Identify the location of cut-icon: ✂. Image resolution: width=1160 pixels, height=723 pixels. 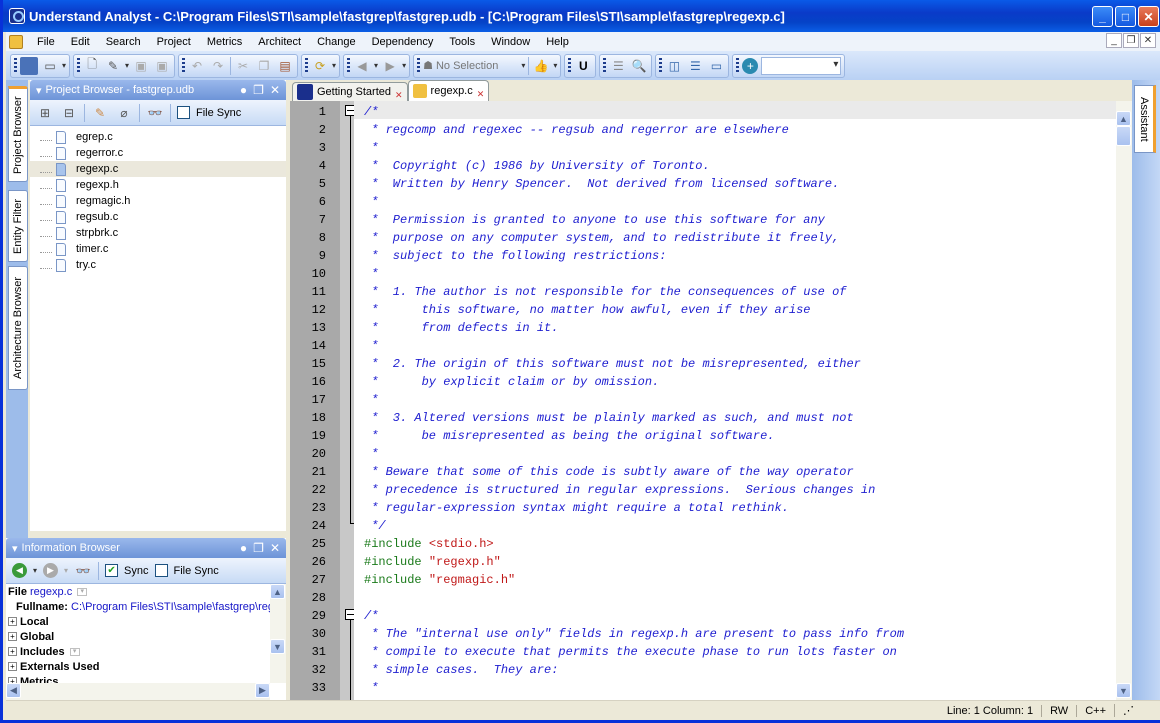
(243, 66).